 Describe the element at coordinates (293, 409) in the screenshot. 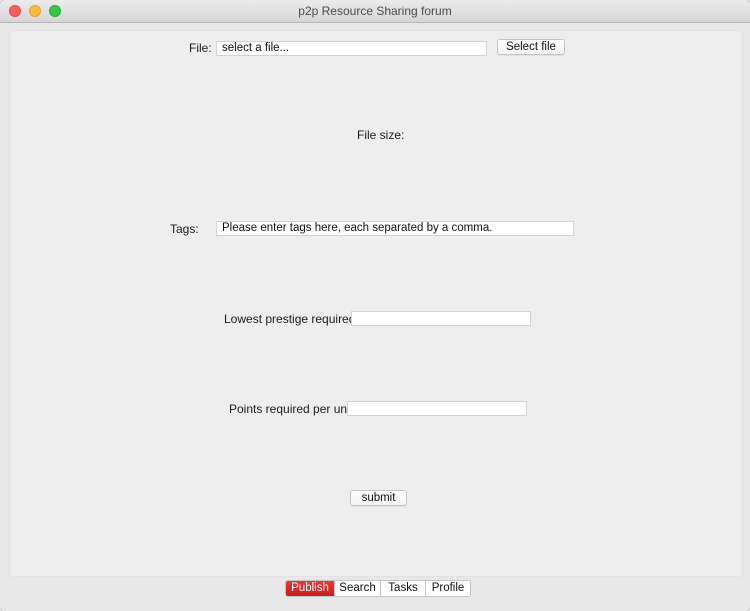

I see `points-label: Points required per unit:` at that location.